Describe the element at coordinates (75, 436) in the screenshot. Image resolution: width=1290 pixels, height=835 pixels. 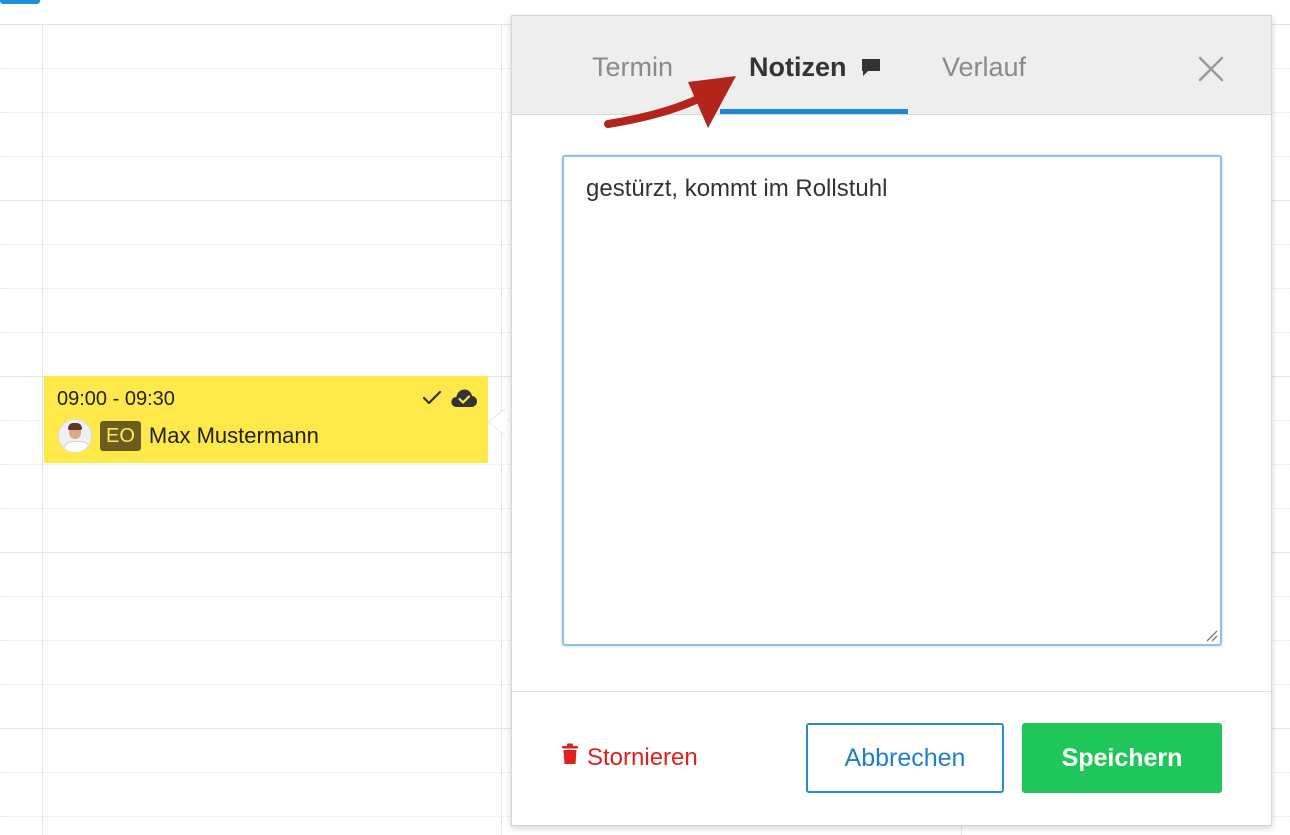
I see `avatar` at that location.